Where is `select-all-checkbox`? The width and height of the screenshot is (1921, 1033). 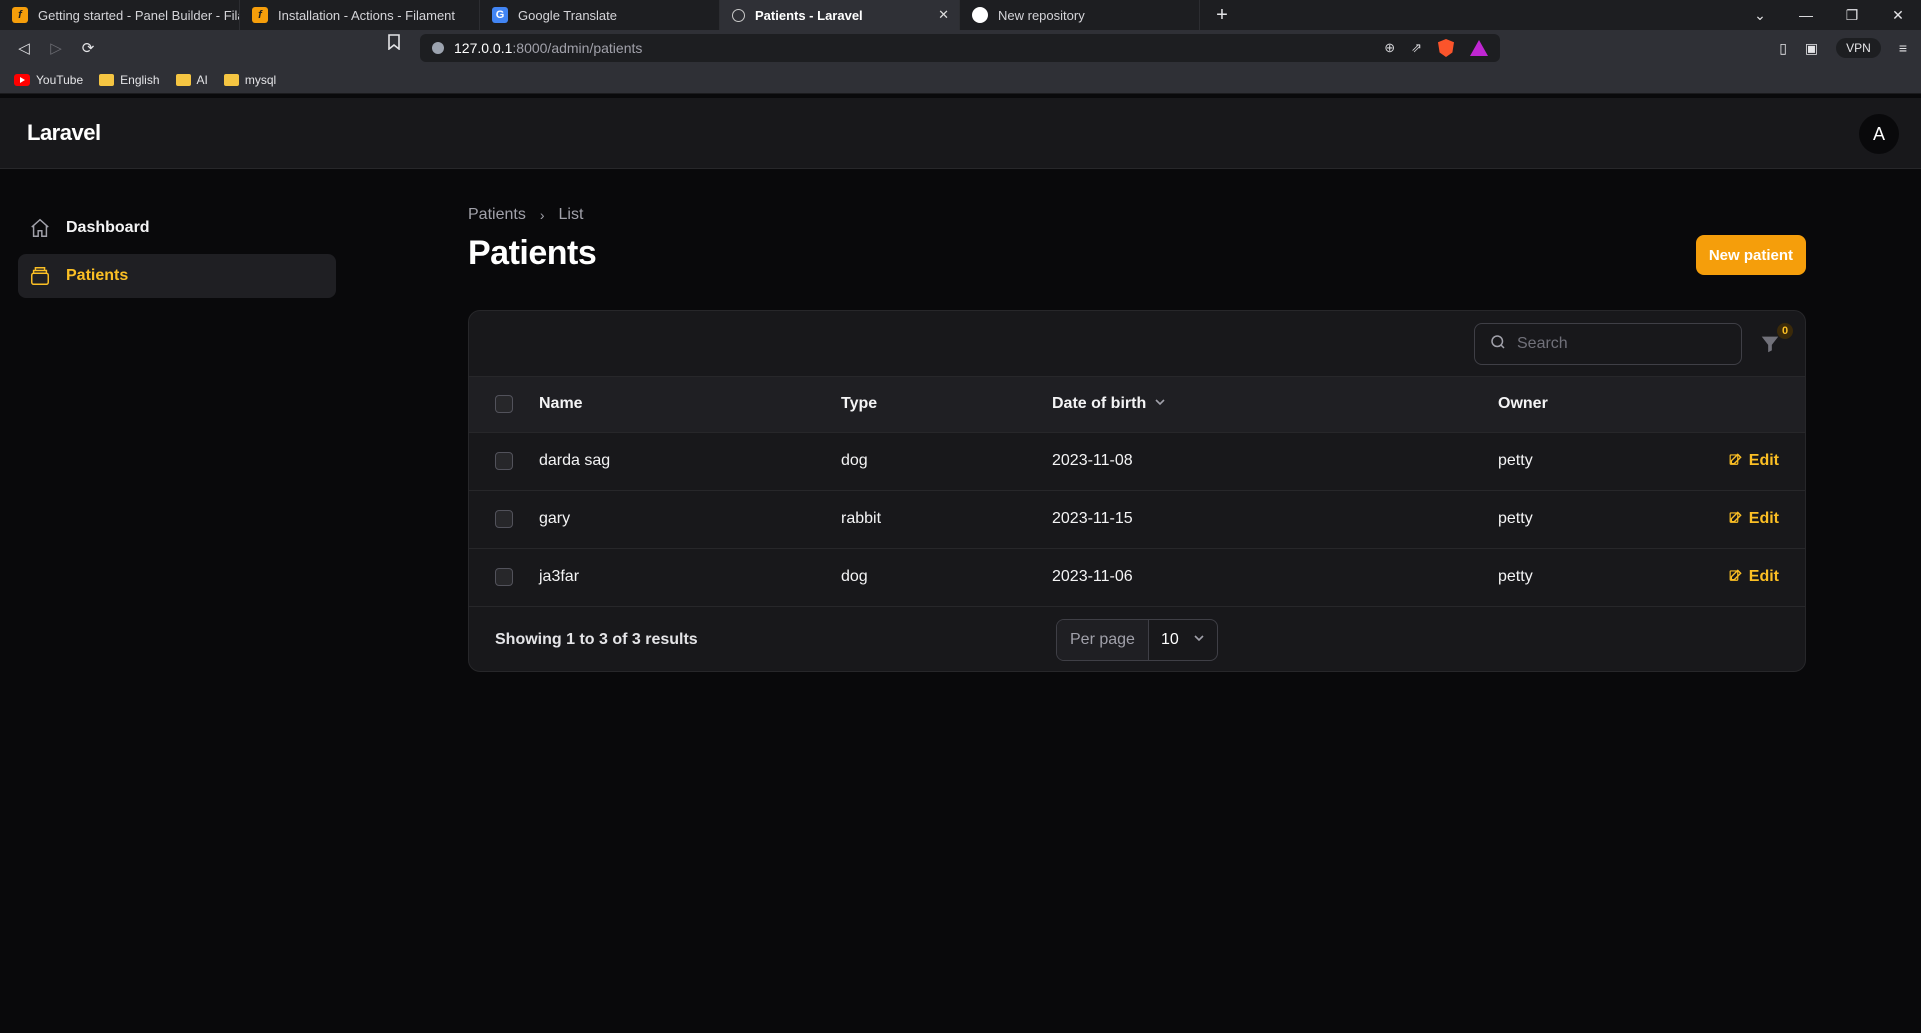
select-all-checkbox is located at coordinates (504, 404).